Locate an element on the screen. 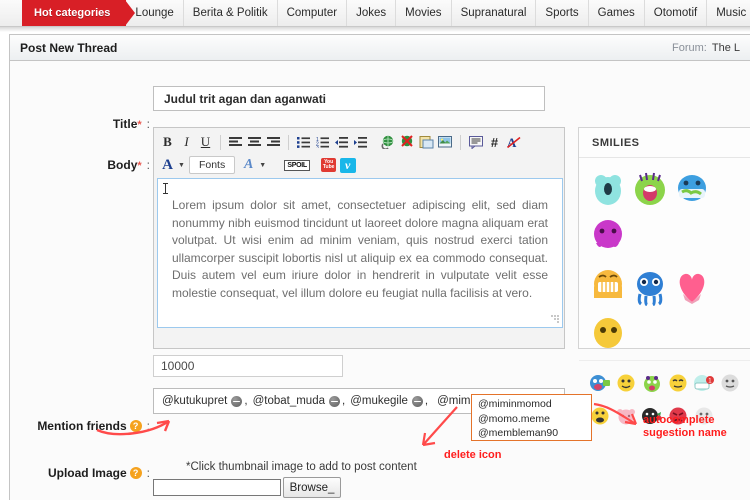  nav-label: Otomotif is located at coordinates (675, 13).